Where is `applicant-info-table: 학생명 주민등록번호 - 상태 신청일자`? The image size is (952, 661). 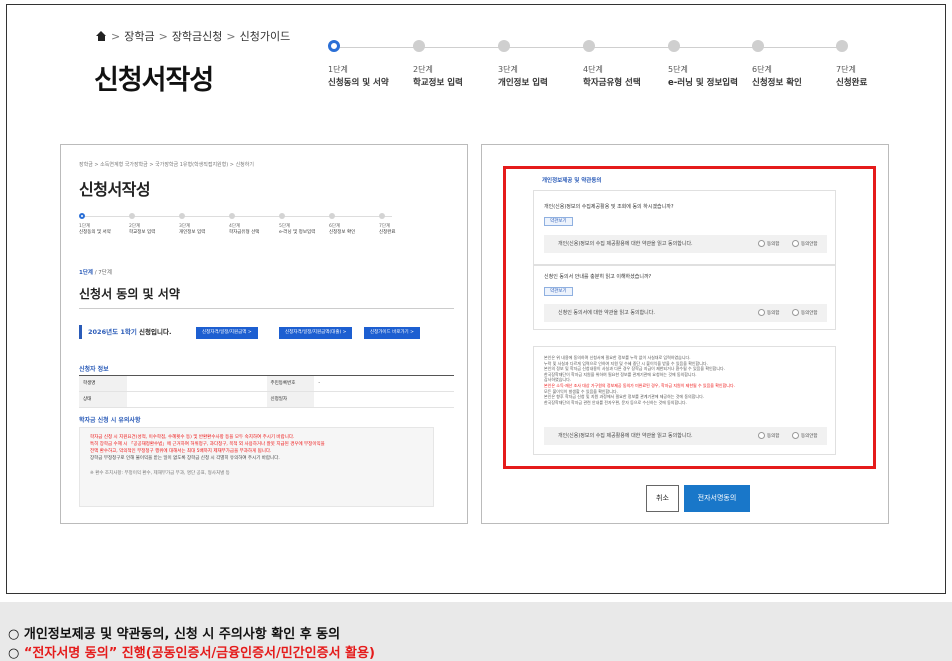 applicant-info-table: 학생명 주민등록번호 - 상태 신청일자 is located at coordinates (266, 391).